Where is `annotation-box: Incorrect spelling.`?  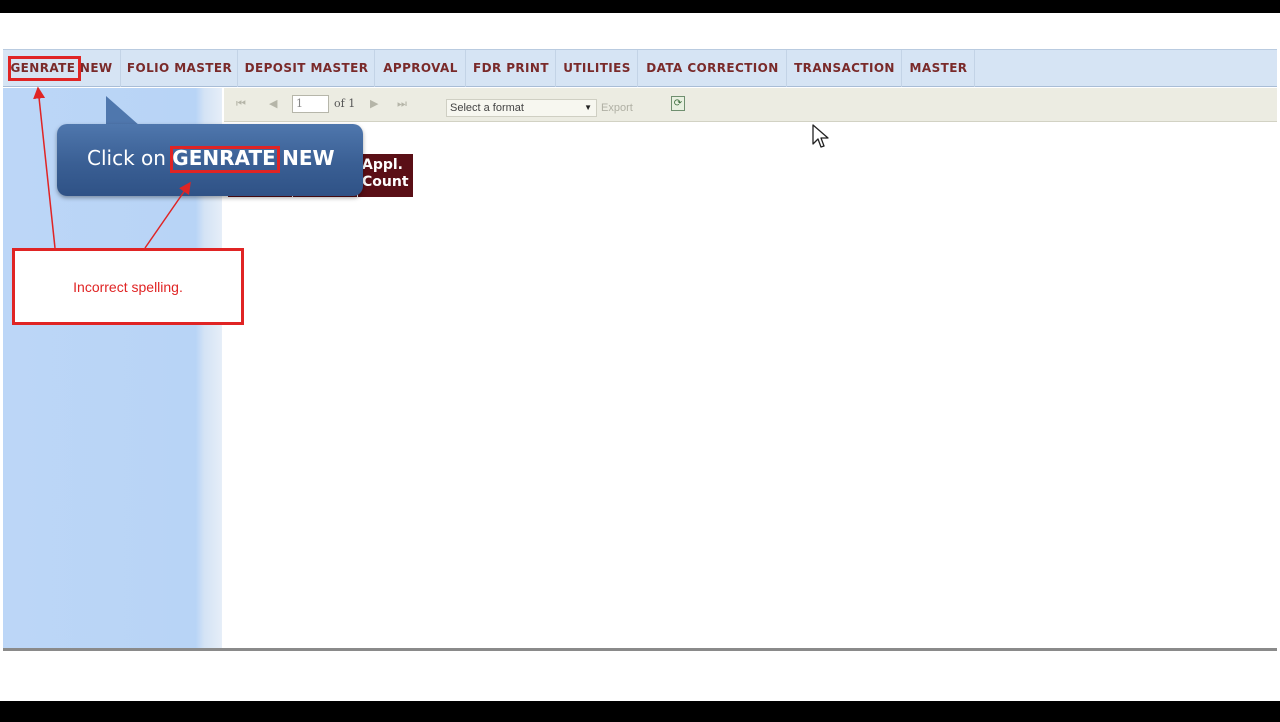 annotation-box: Incorrect spelling. is located at coordinates (128, 286).